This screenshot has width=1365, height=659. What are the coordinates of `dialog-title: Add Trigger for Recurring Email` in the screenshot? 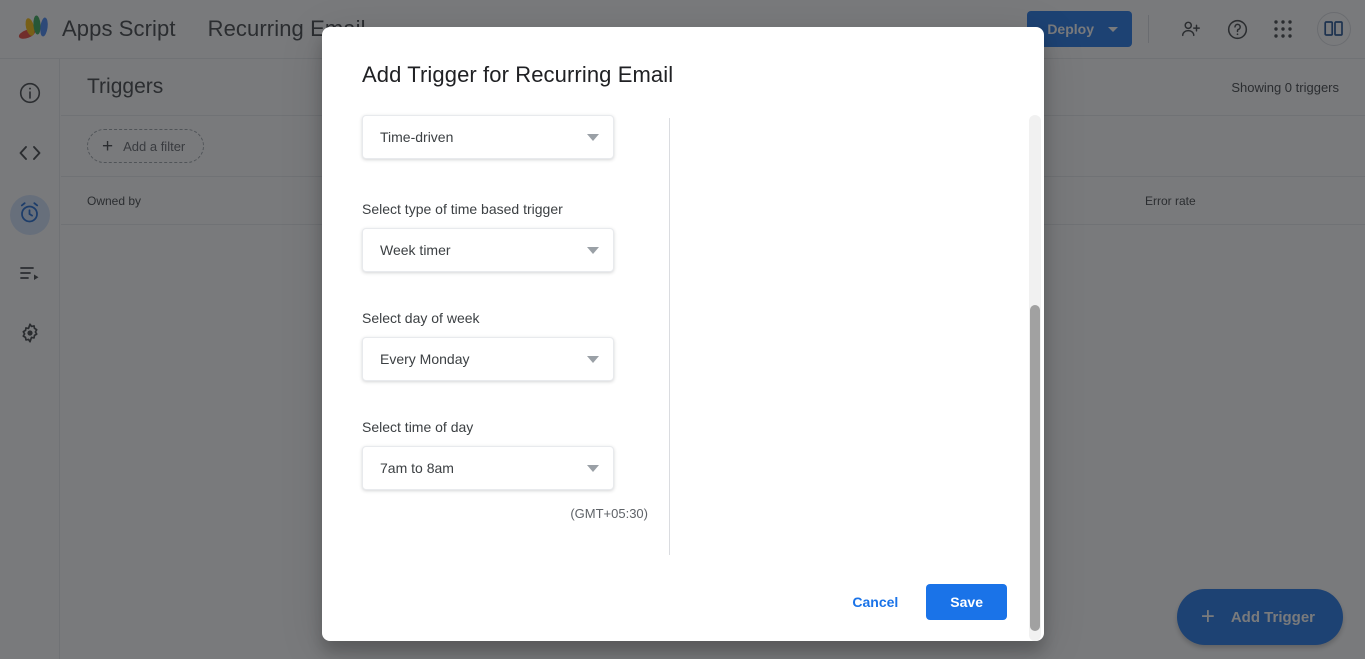 It's located at (518, 74).